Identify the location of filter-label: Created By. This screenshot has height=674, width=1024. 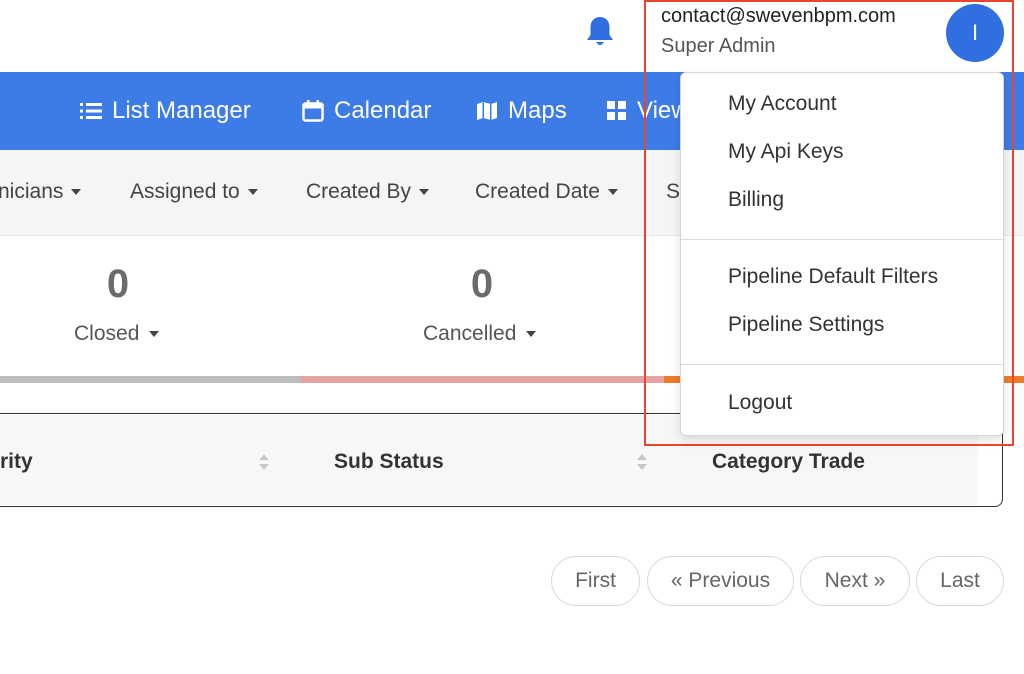
(359, 191).